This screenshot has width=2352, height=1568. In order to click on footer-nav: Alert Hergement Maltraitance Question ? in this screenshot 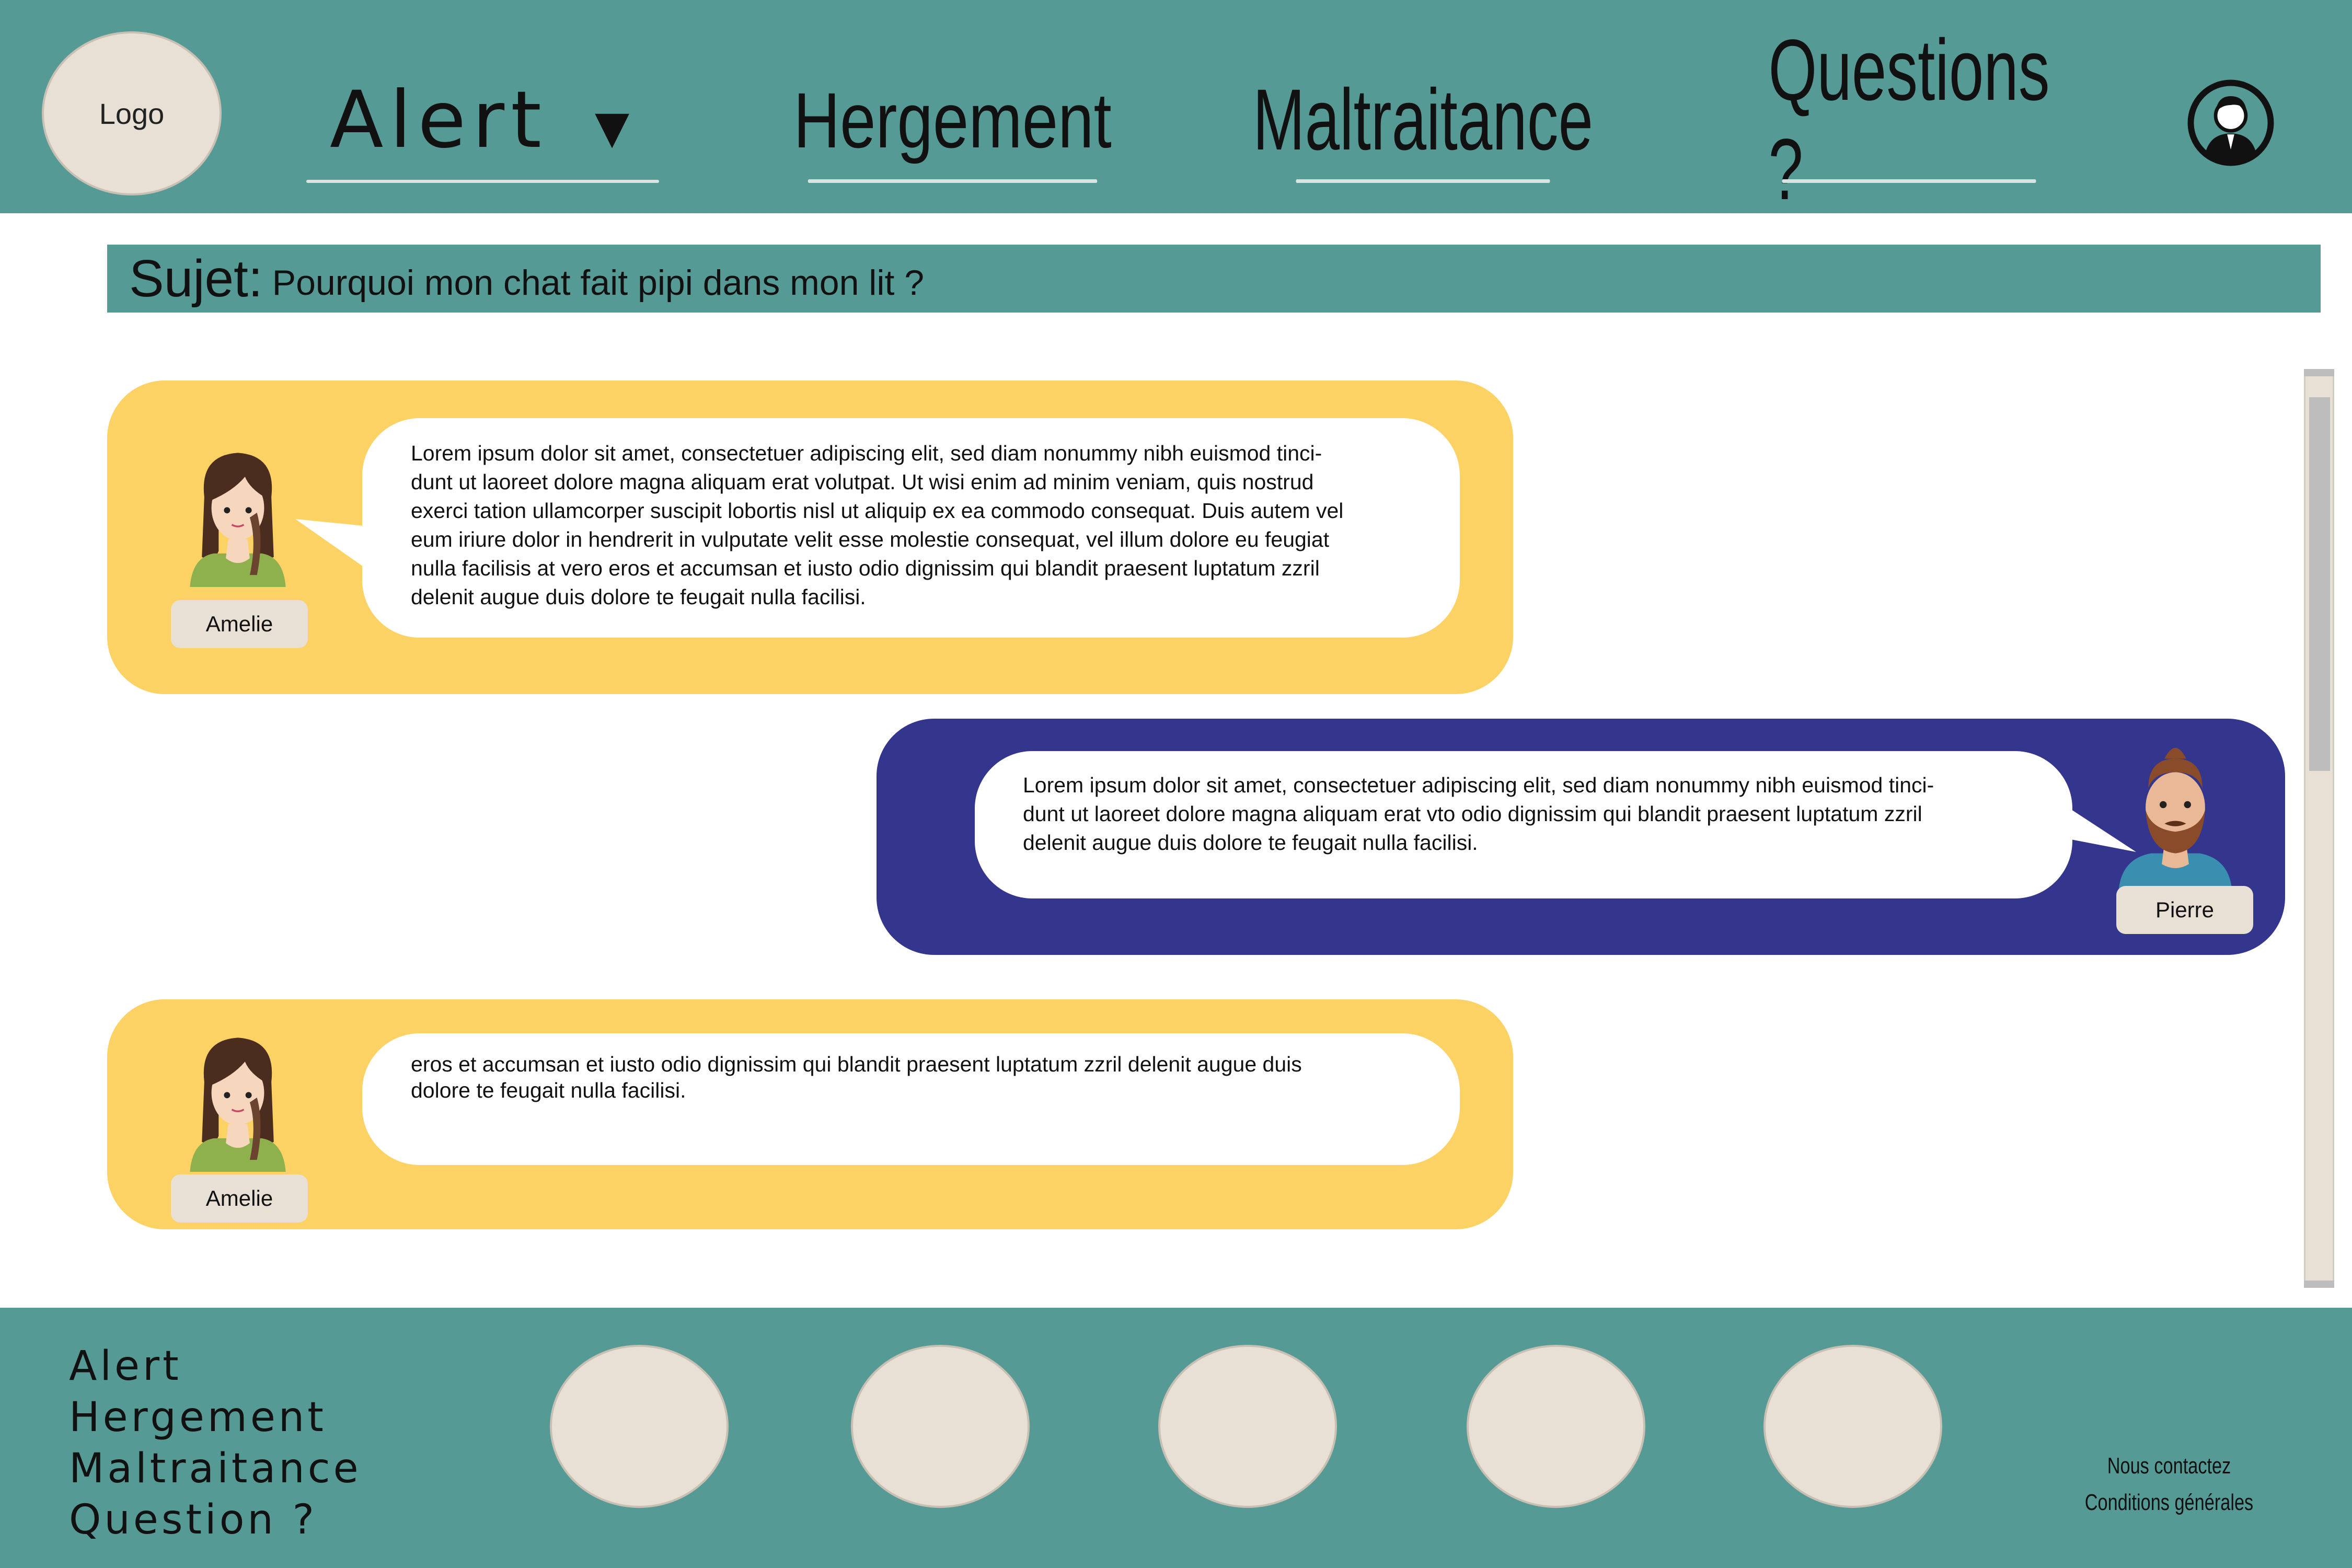, I will do `click(215, 1443)`.